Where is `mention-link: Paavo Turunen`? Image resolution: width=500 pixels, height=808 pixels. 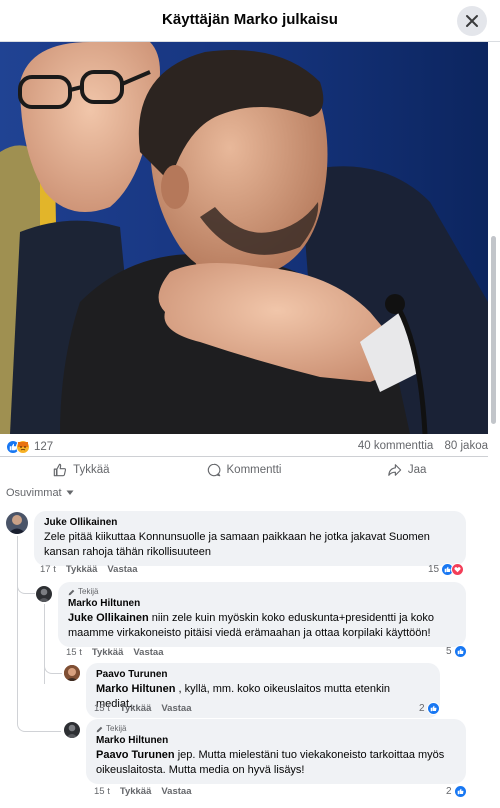
mention-link: Paavo Turunen is located at coordinates (135, 755).